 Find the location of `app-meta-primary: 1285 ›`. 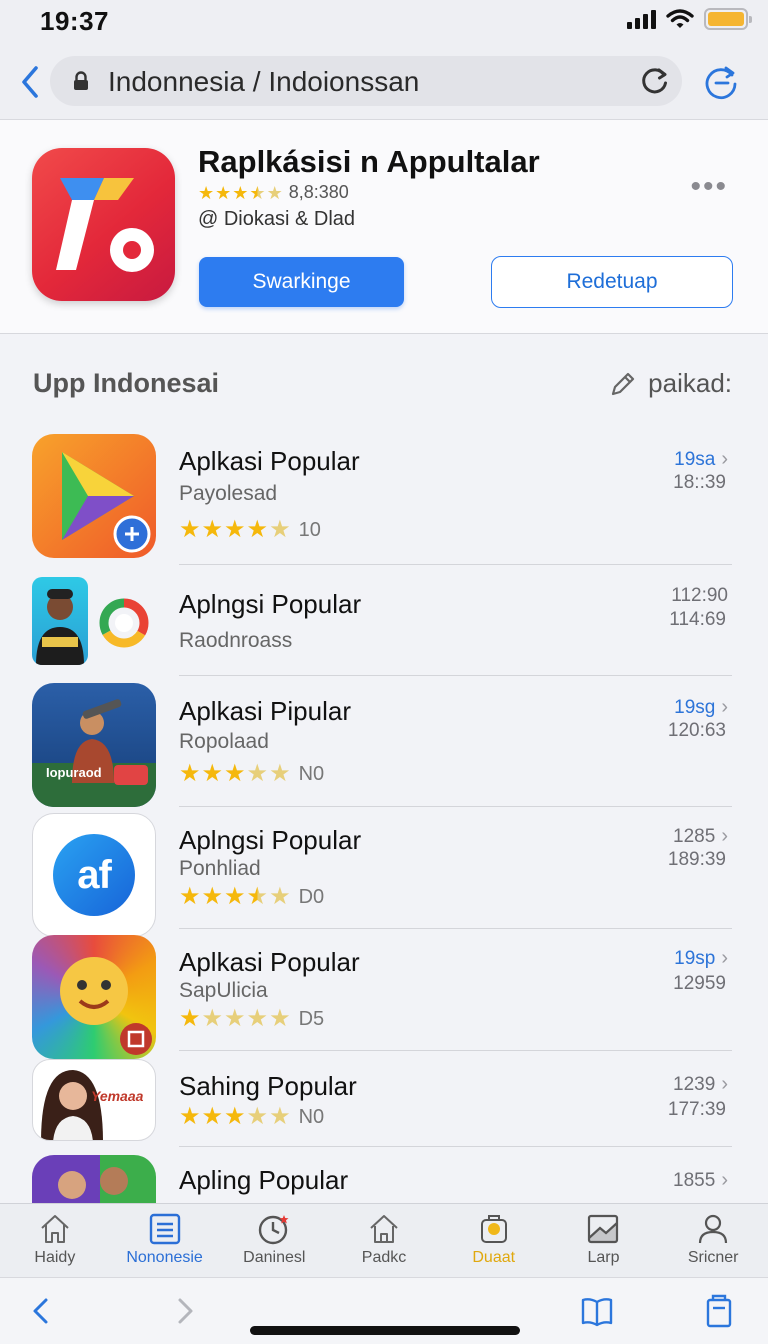

app-meta-primary: 1285 › is located at coordinates (700, 836).